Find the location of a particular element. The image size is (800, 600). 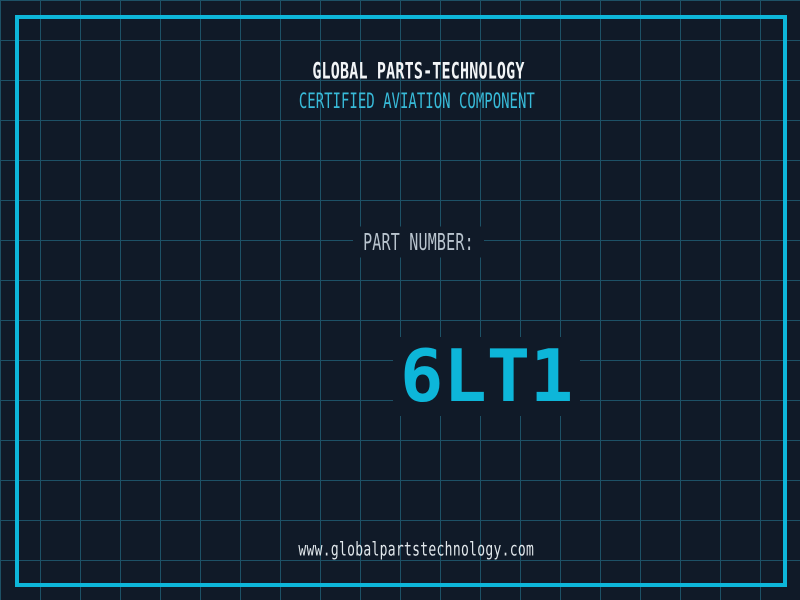

certified-tagline: CERTIFIED AVIATION COMPONENT is located at coordinates (400, 102).